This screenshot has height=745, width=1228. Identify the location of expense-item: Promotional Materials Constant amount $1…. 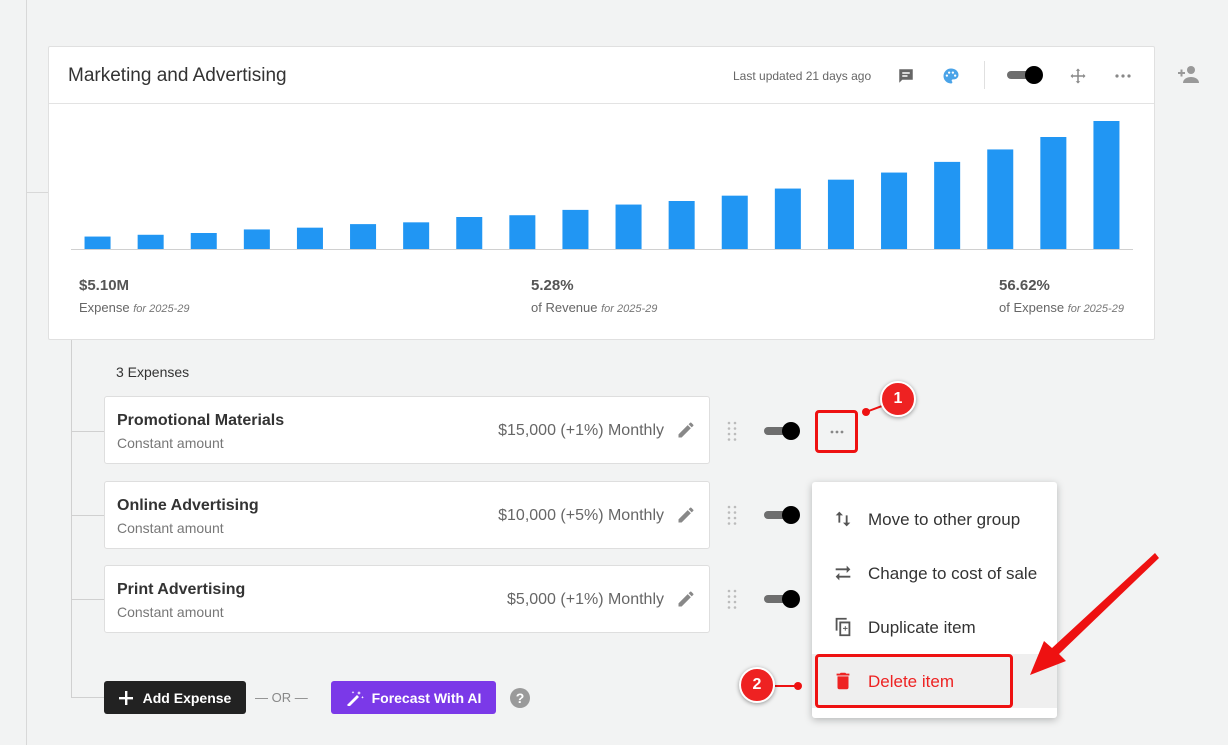
(407, 430).